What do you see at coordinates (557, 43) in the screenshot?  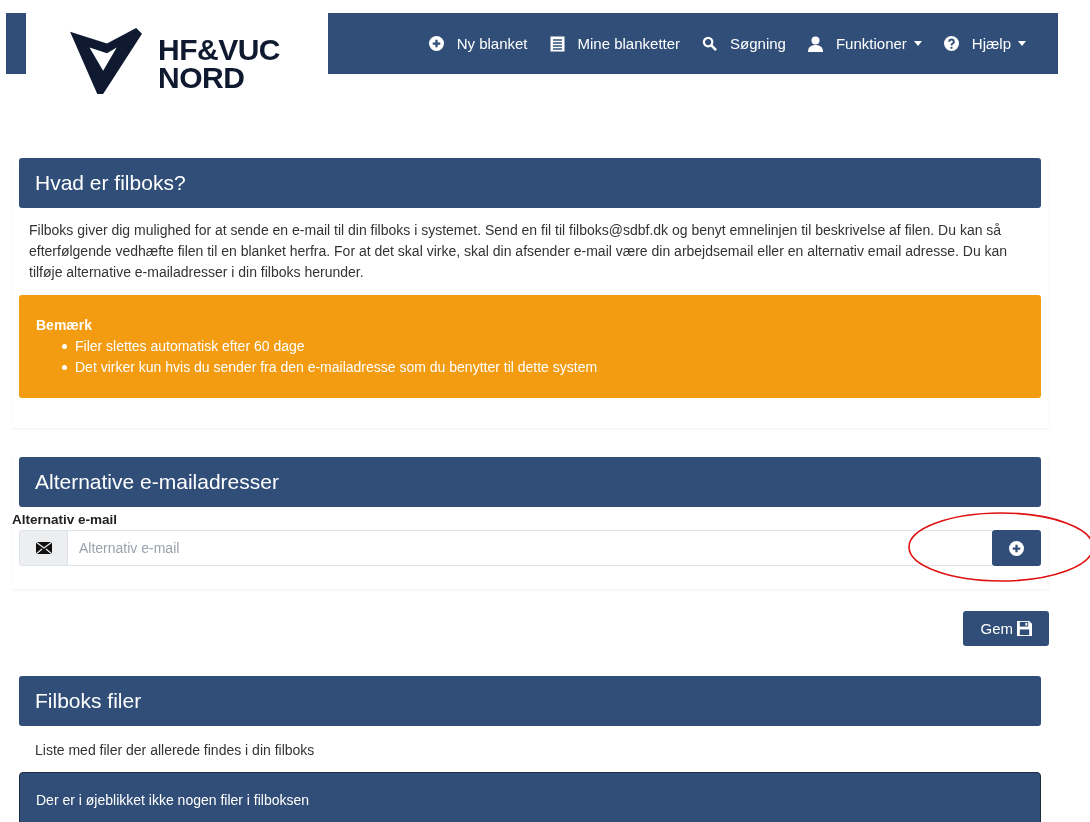 I see `list-icon` at bounding box center [557, 43].